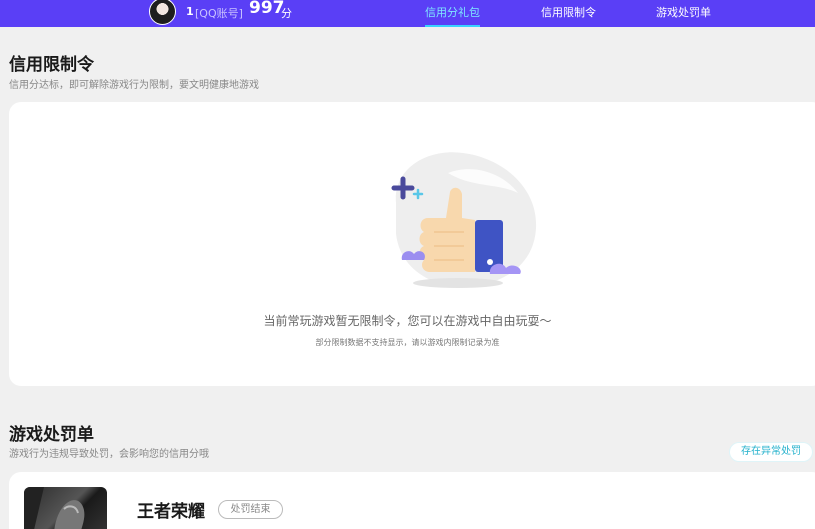 This screenshot has height=529, width=815. Describe the element at coordinates (568, 15) in the screenshot. I see `tab-credit-restriction: 信用限制令` at that location.